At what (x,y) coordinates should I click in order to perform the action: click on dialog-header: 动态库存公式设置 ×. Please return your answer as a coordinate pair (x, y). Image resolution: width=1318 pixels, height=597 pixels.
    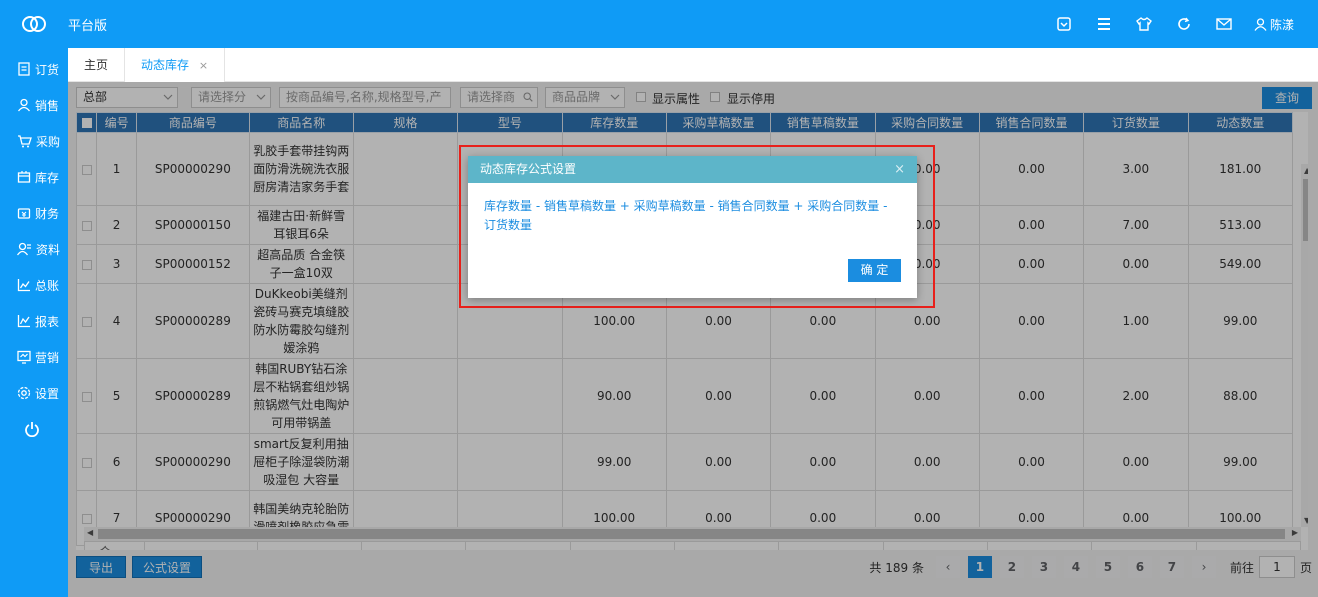
    Looking at the image, I should click on (692, 169).